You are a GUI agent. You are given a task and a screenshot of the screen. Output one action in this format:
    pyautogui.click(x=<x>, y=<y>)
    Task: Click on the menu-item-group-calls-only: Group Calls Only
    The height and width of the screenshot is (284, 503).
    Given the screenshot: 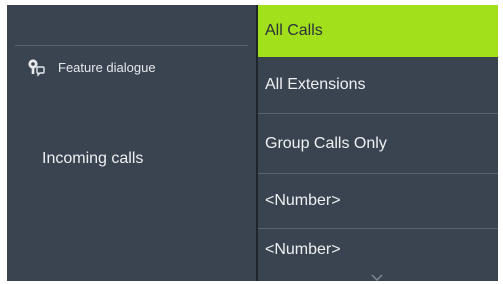 What is the action you would take?
    pyautogui.click(x=378, y=143)
    